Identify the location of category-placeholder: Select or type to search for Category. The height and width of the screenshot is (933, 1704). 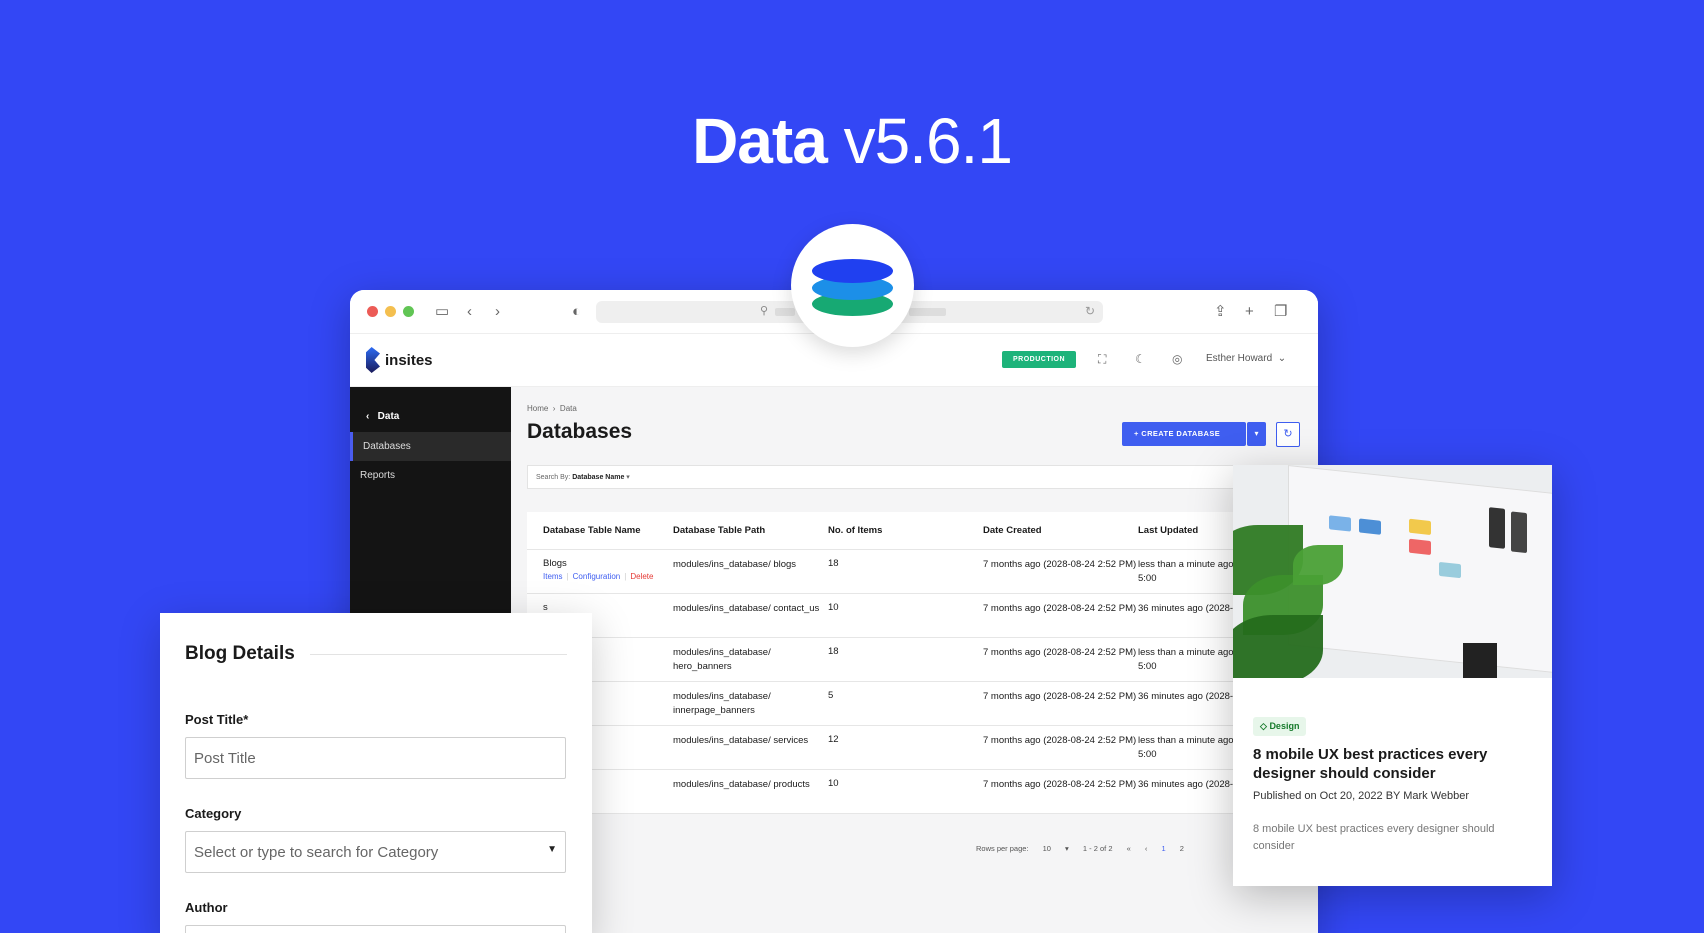
(316, 852).